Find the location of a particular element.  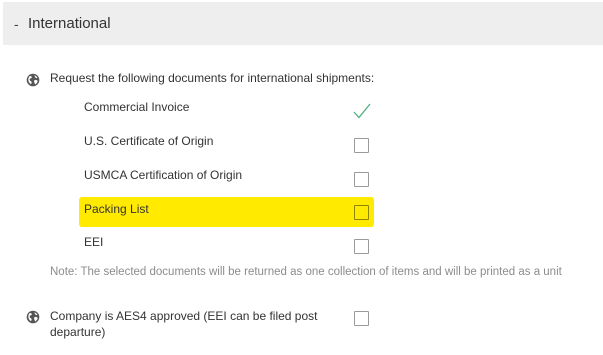

collapse-toggle: - is located at coordinates (21, 24).